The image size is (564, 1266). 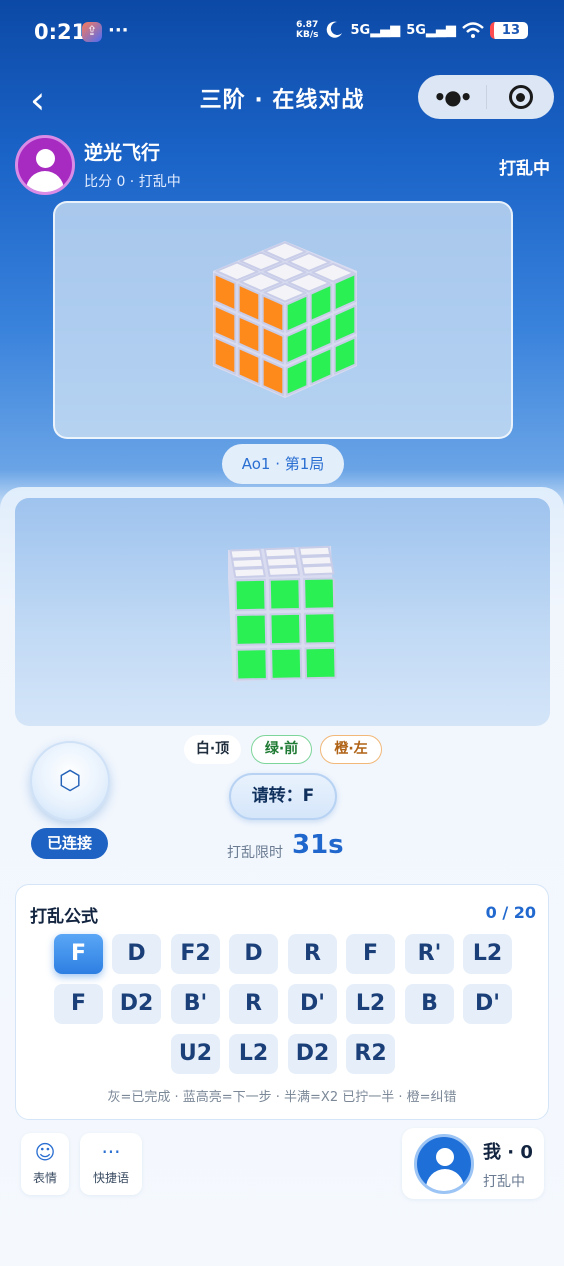 What do you see at coordinates (429, 954) in the screenshot?
I see `move-chip: R'` at bounding box center [429, 954].